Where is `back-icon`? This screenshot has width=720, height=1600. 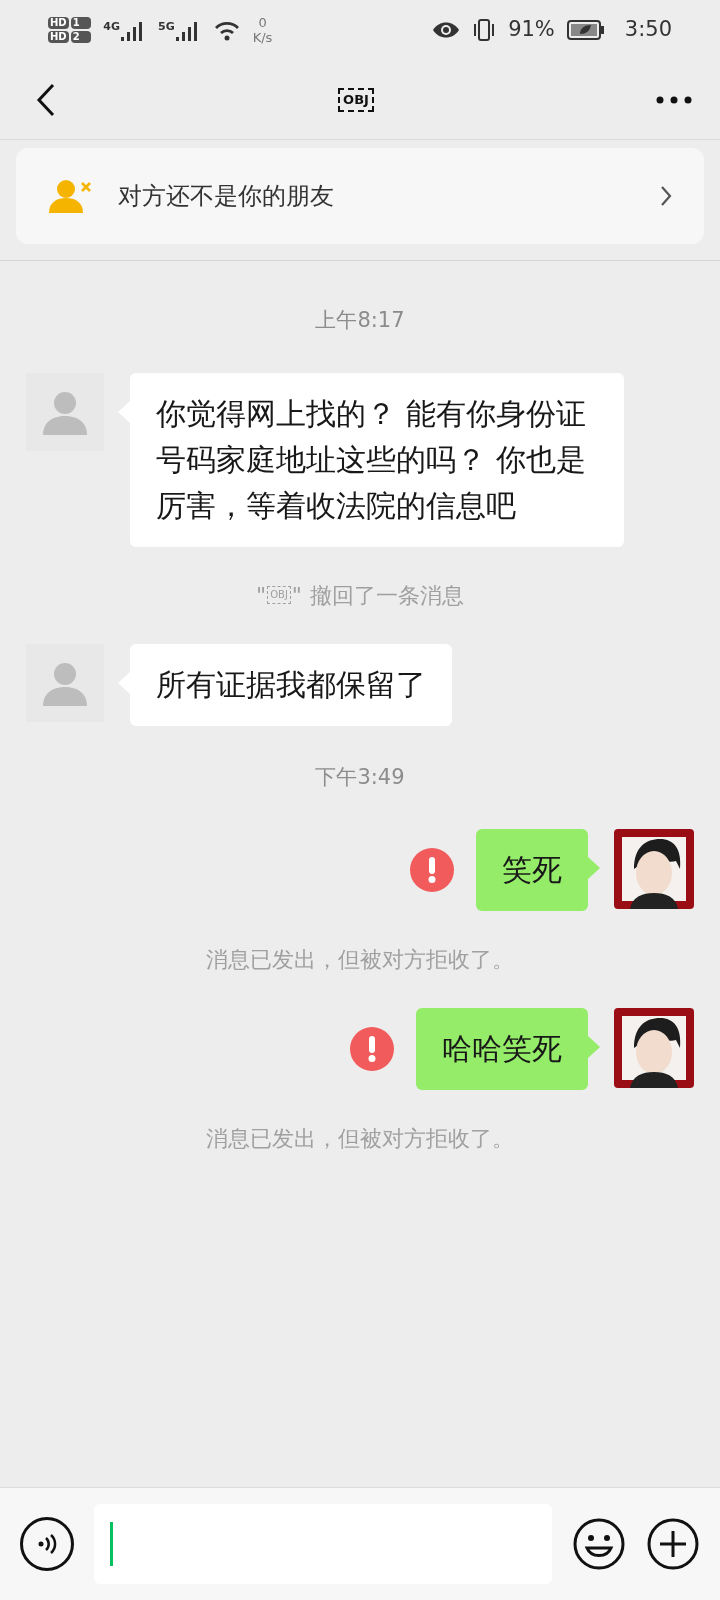 back-icon is located at coordinates (46, 99).